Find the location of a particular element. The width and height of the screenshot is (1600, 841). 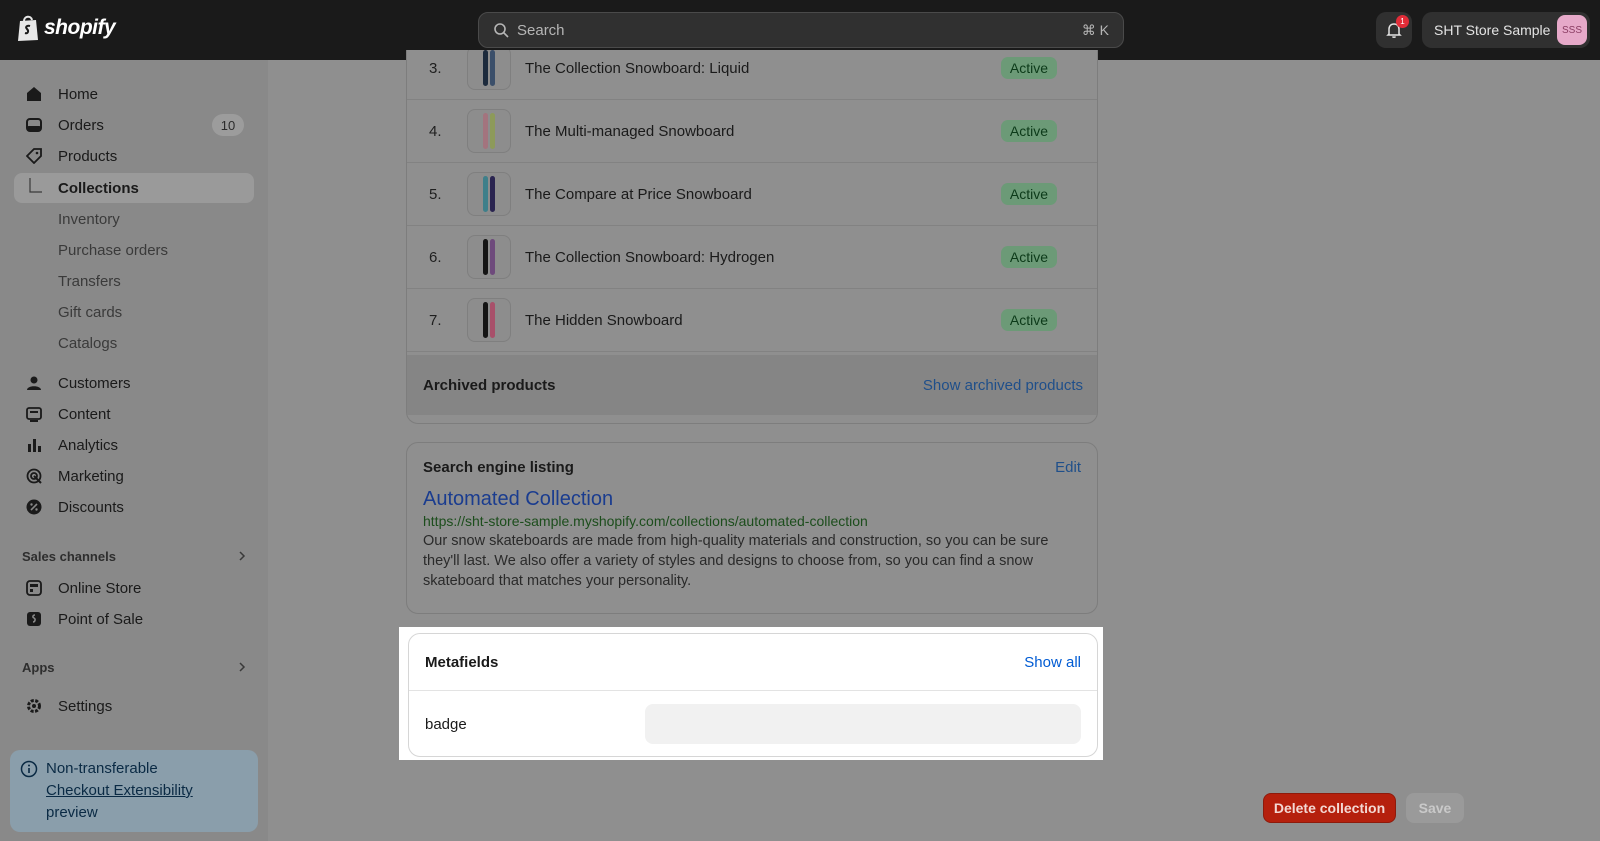

metafield-label: badge is located at coordinates (446, 724).